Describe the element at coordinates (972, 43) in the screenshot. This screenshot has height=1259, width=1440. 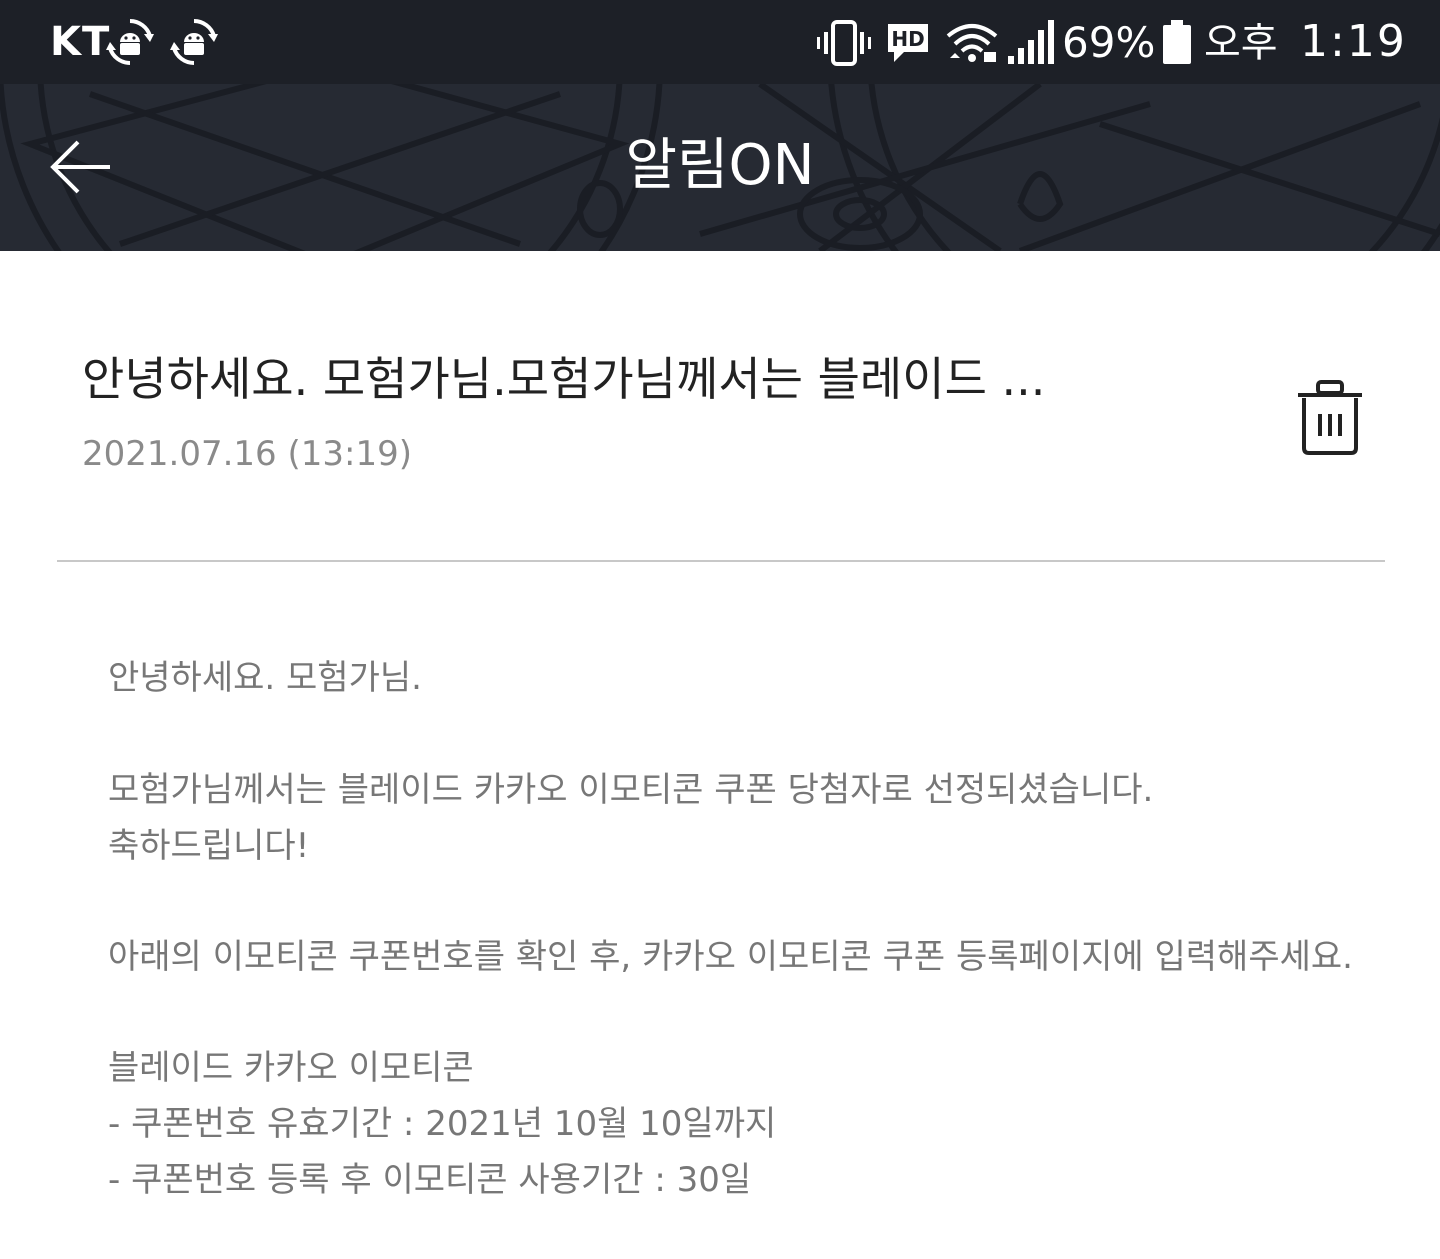
I see `wifi-icon` at that location.